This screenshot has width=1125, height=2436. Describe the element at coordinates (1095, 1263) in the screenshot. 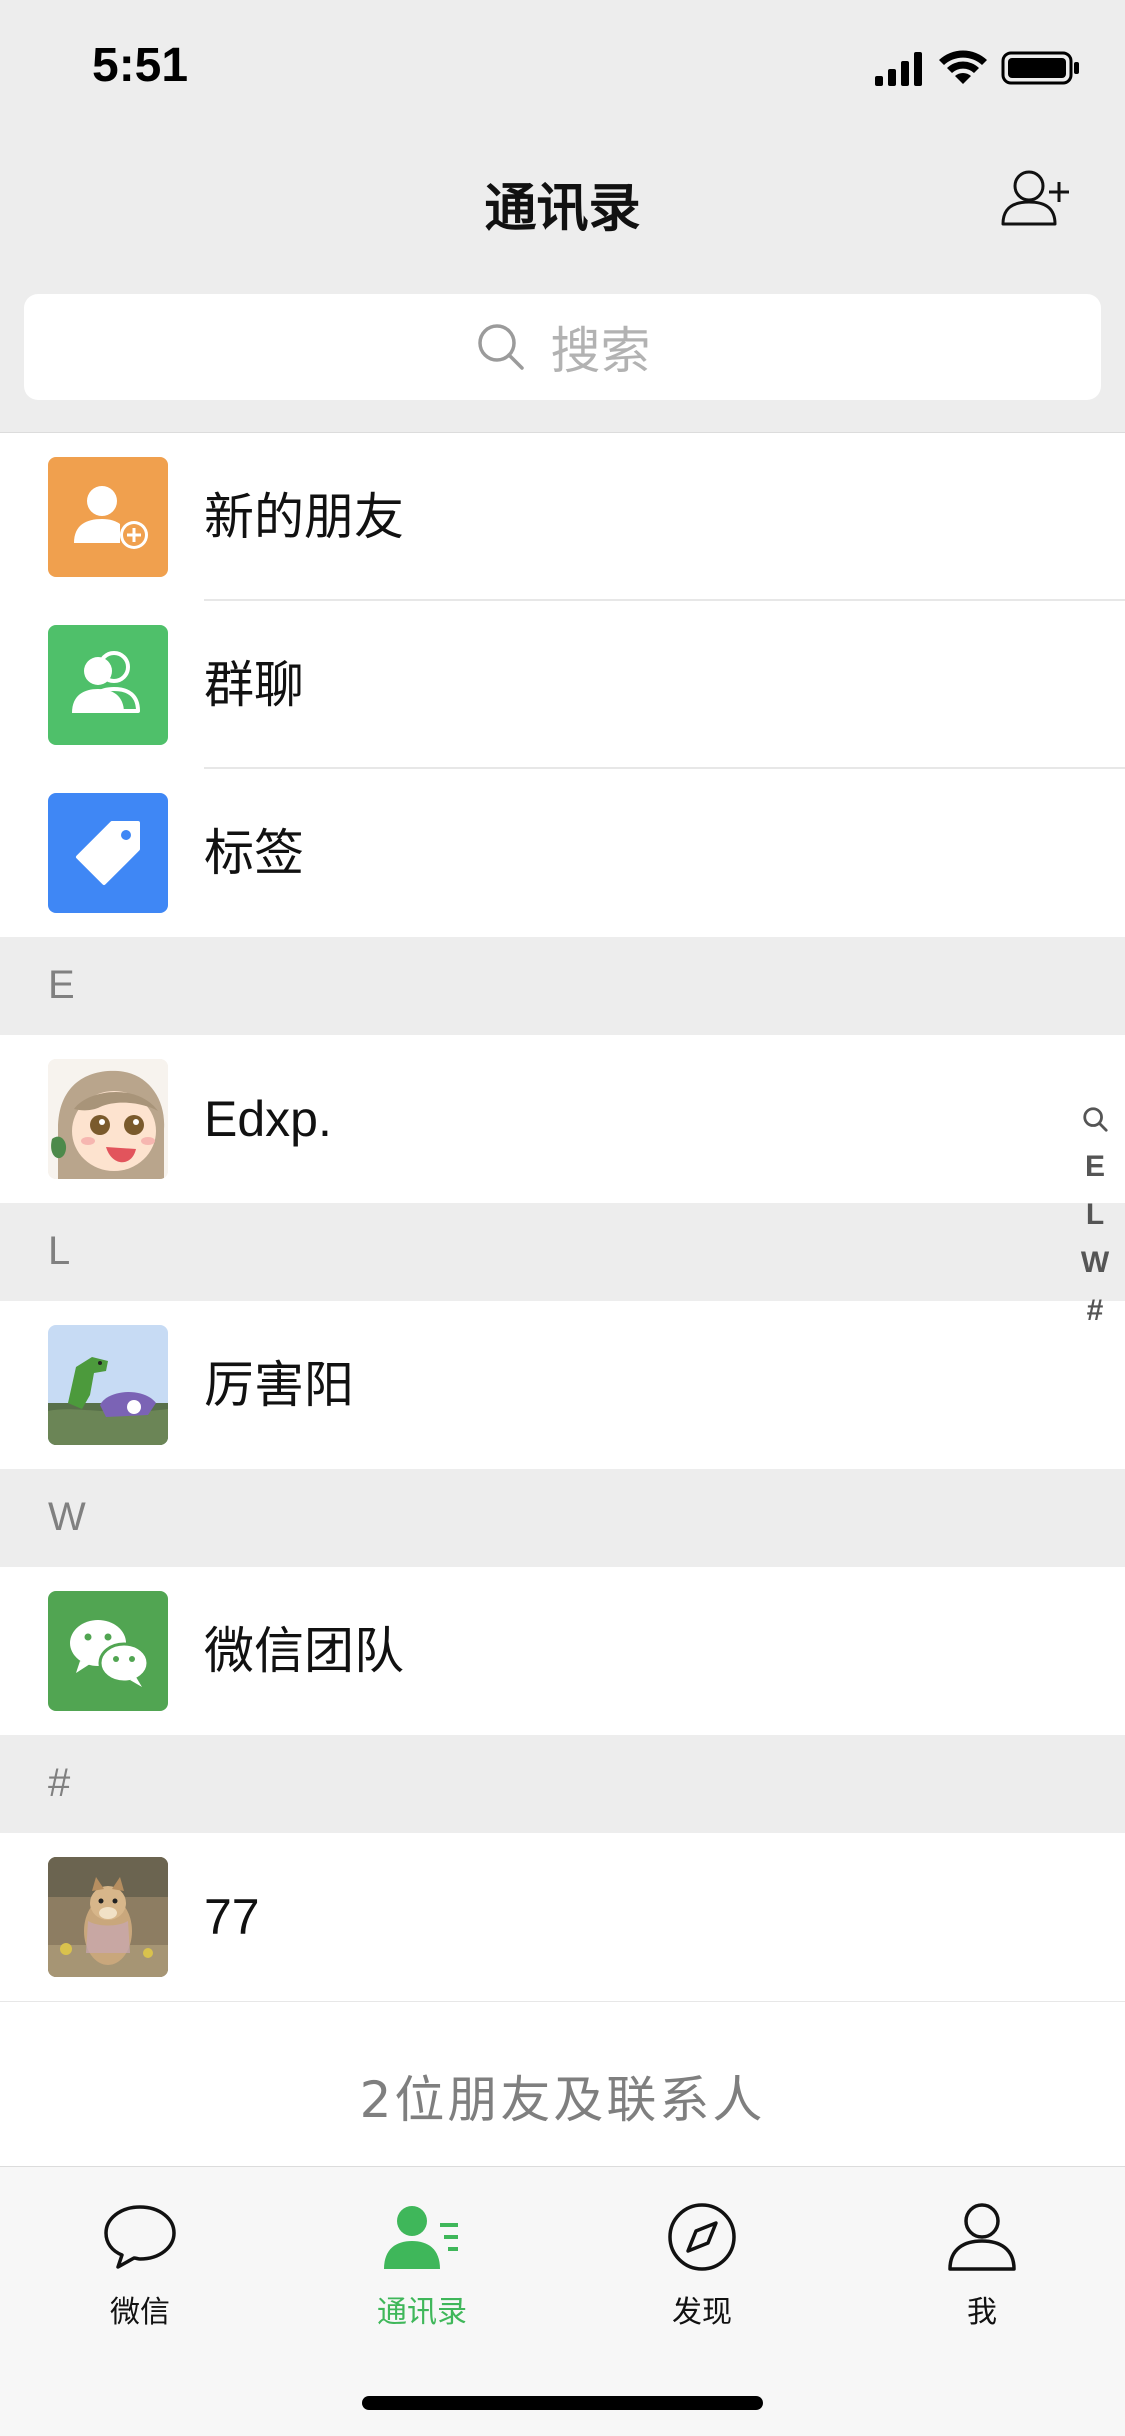

I see `index-letter: W` at that location.